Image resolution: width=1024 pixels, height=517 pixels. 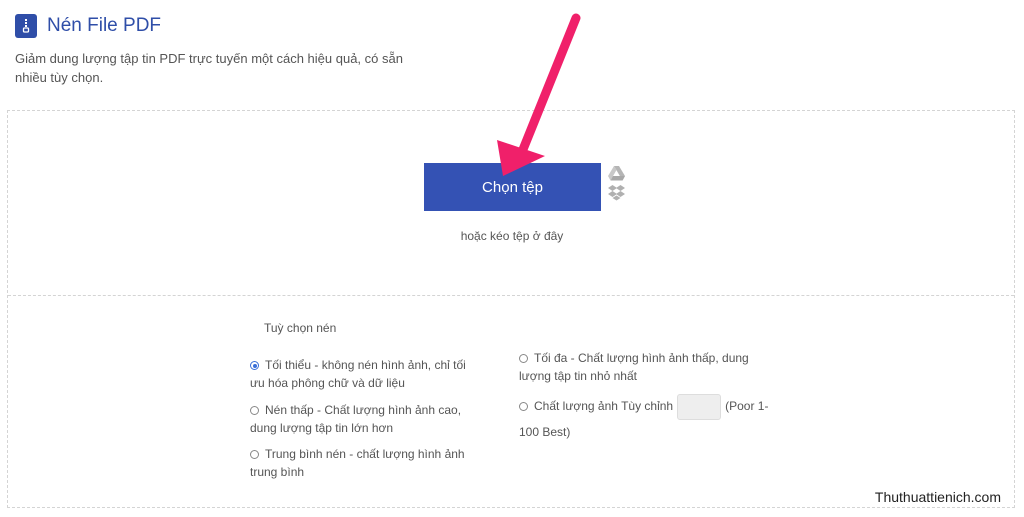 What do you see at coordinates (937, 497) in the screenshot?
I see `site-watermark: Thuthuattienich.com` at bounding box center [937, 497].